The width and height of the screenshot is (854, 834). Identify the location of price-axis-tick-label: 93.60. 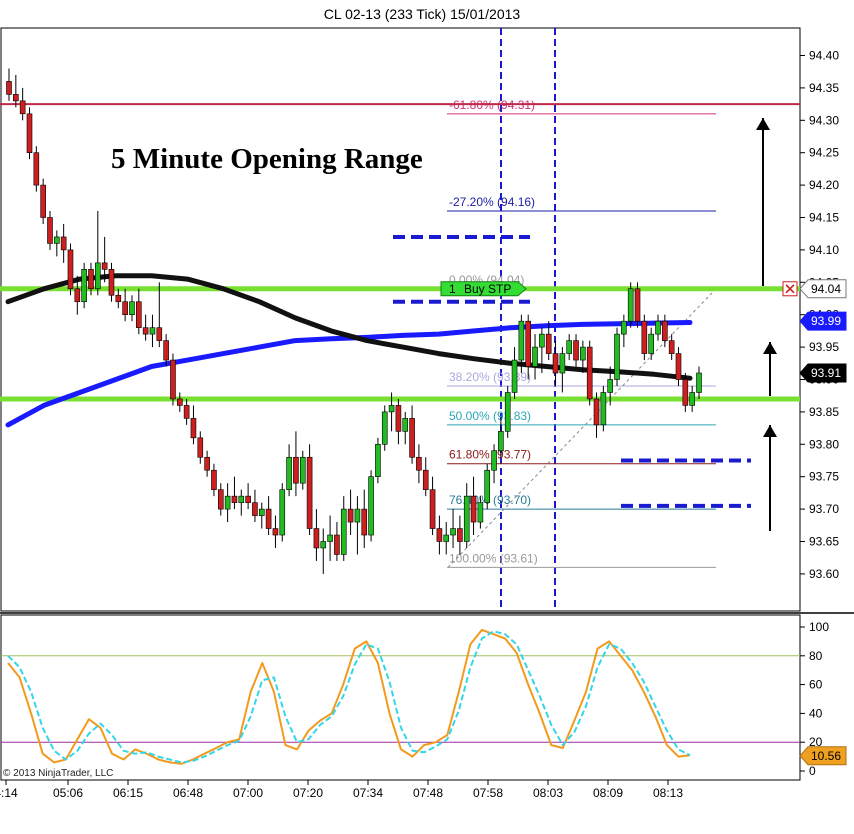
(824, 574).